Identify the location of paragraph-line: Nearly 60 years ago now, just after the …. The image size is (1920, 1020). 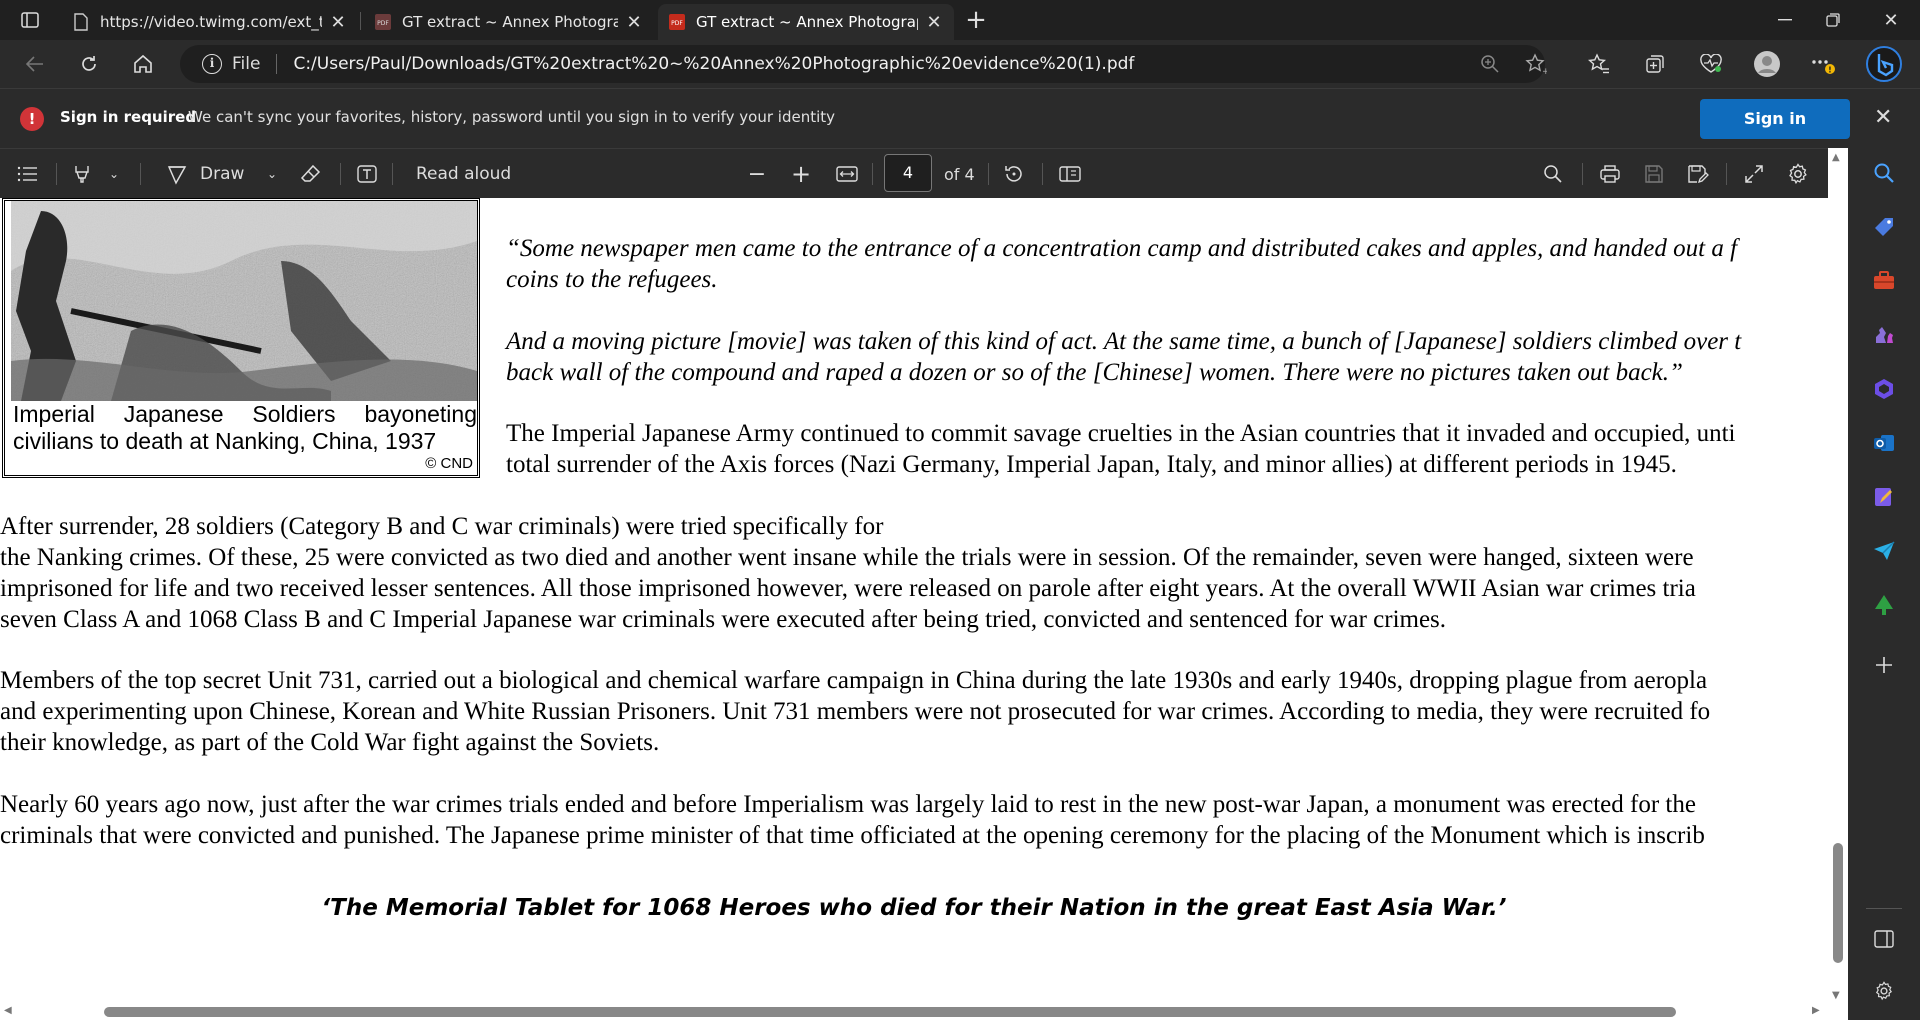
(848, 804).